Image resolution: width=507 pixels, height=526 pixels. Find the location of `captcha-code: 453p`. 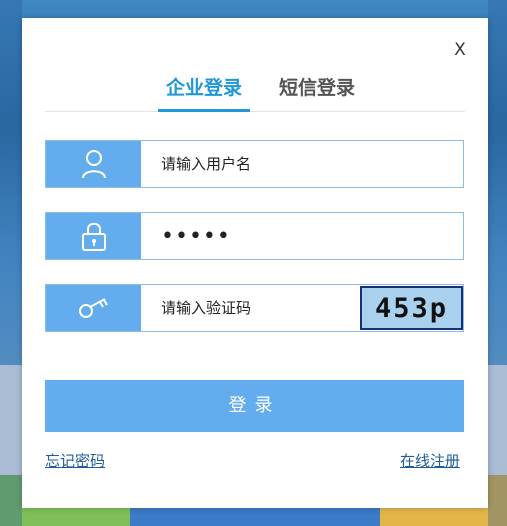

captcha-code: 453p is located at coordinates (411, 308).